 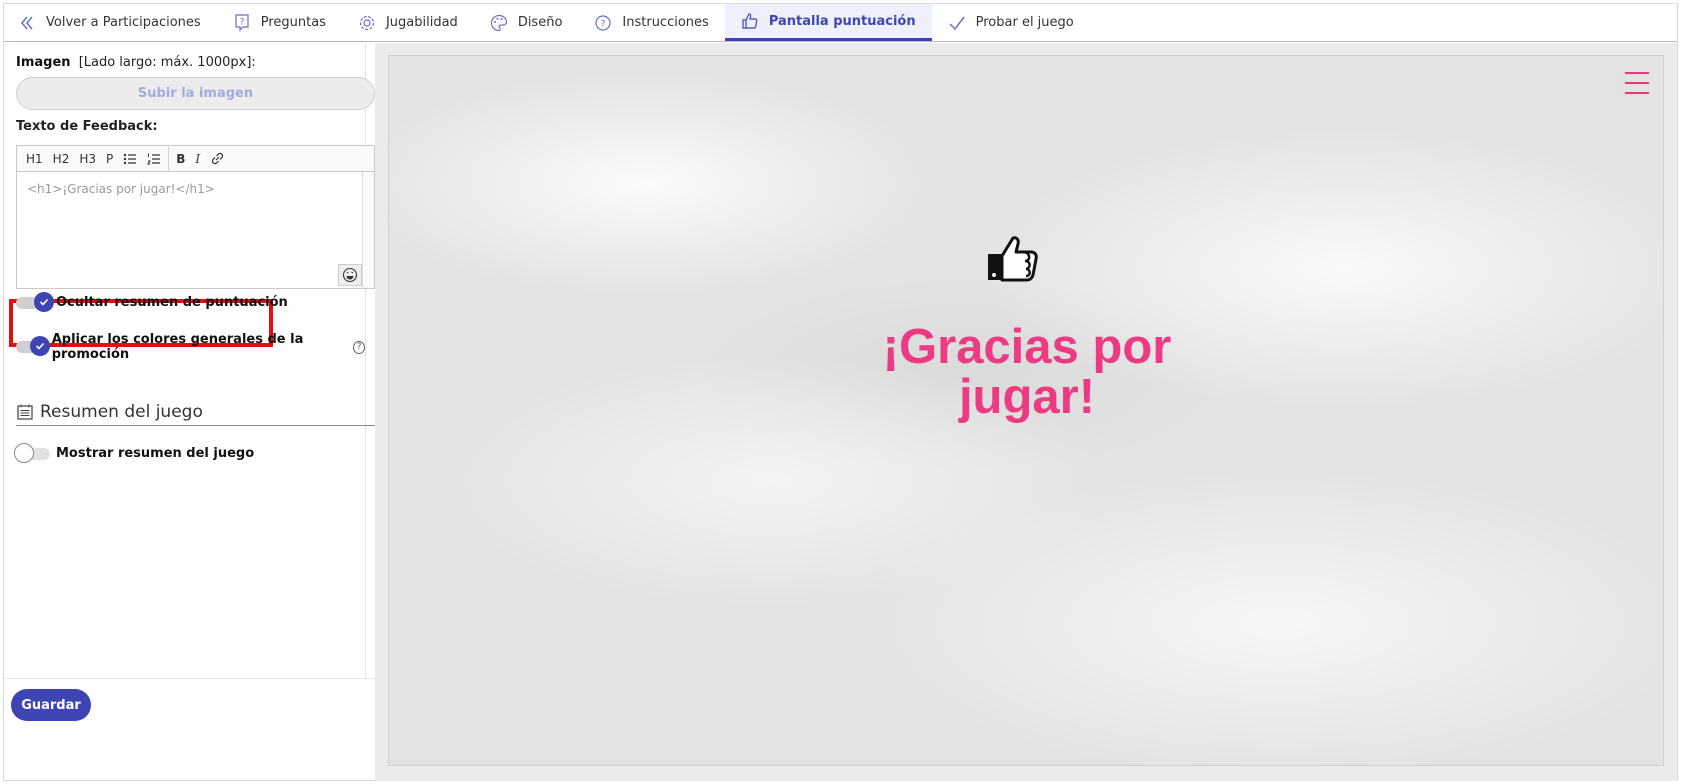 What do you see at coordinates (368, 230) in the screenshot?
I see `editor-scrollbar` at bounding box center [368, 230].